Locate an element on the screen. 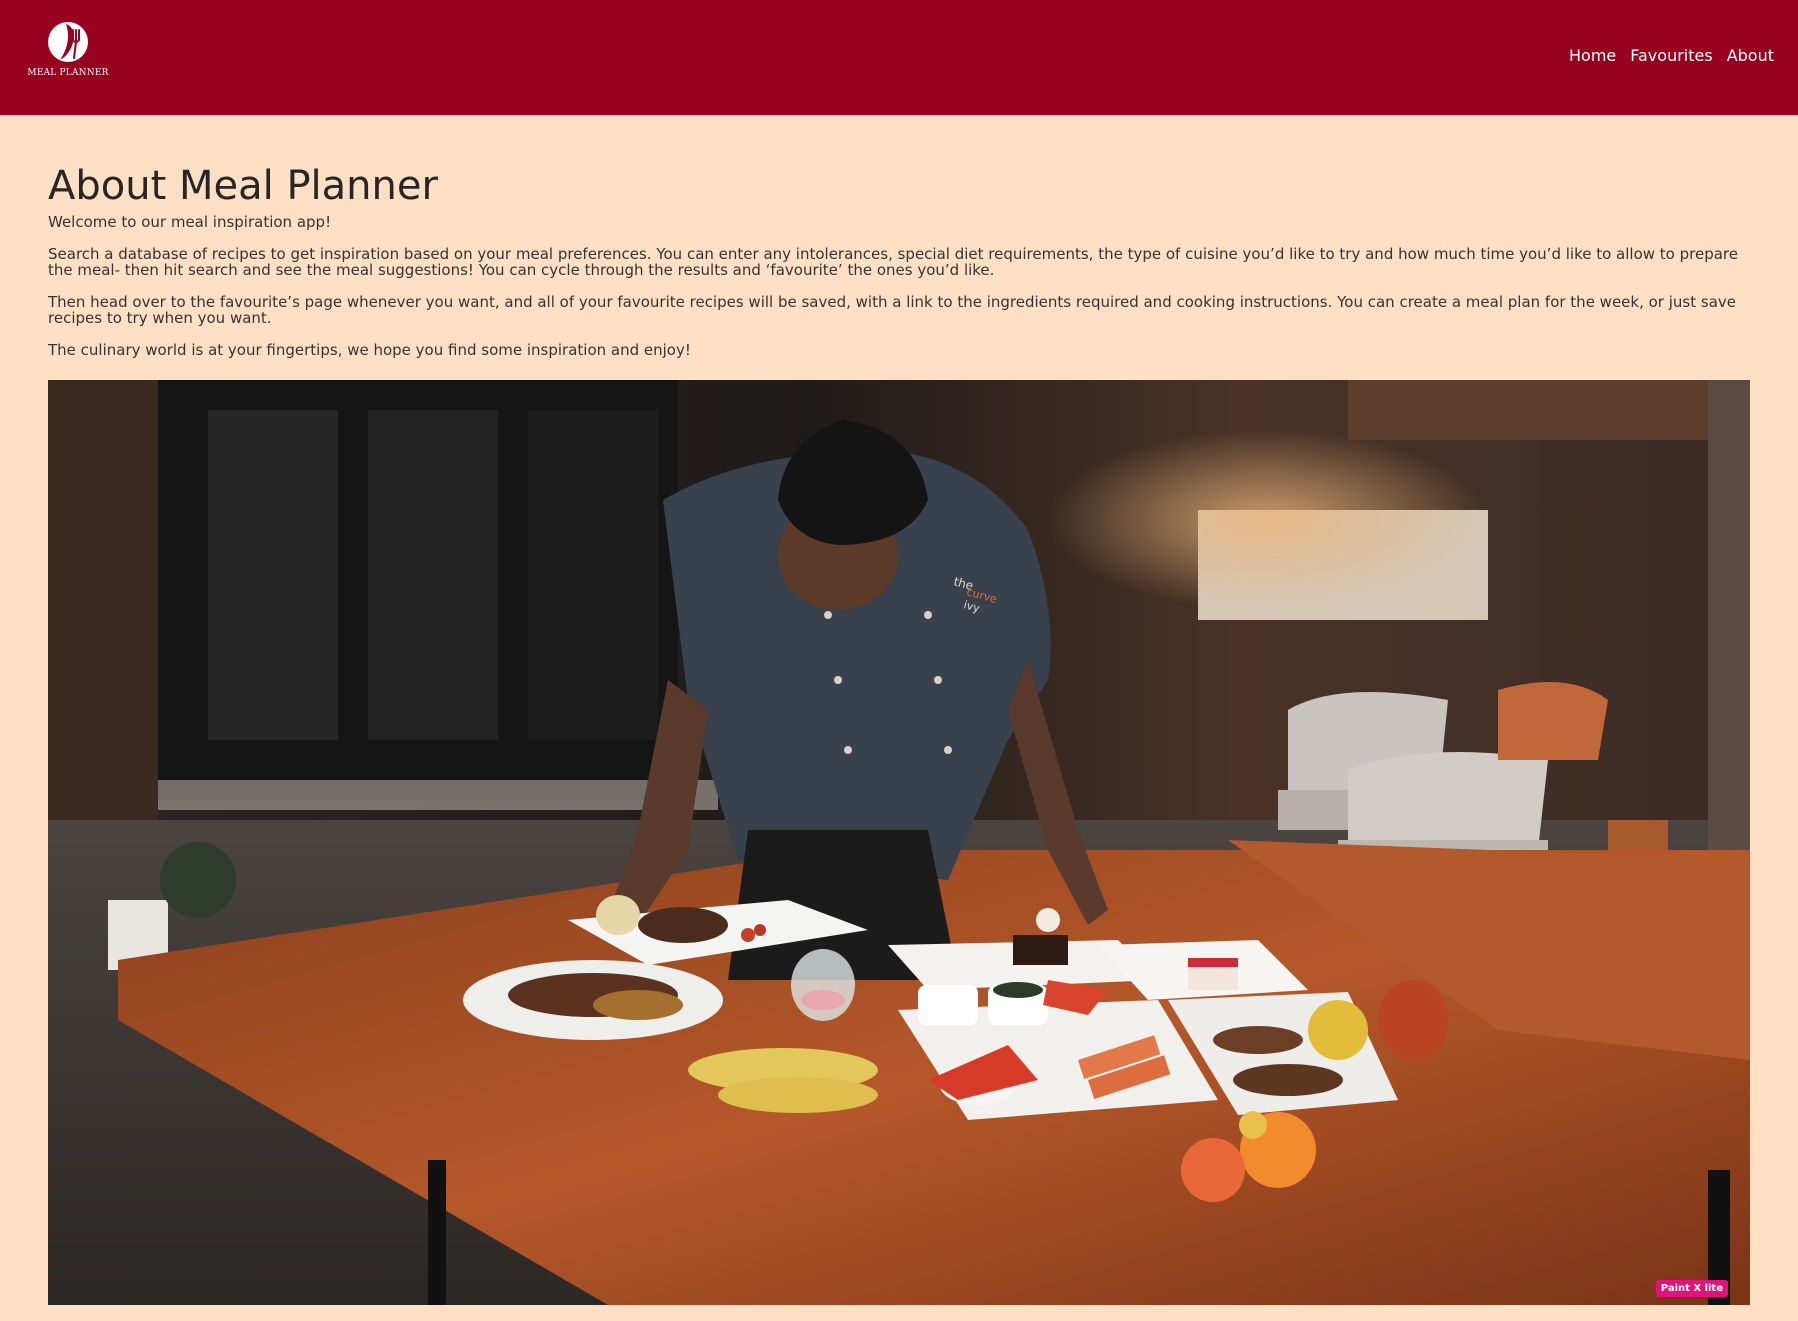  page-title: About Meal Planner is located at coordinates (243, 186).